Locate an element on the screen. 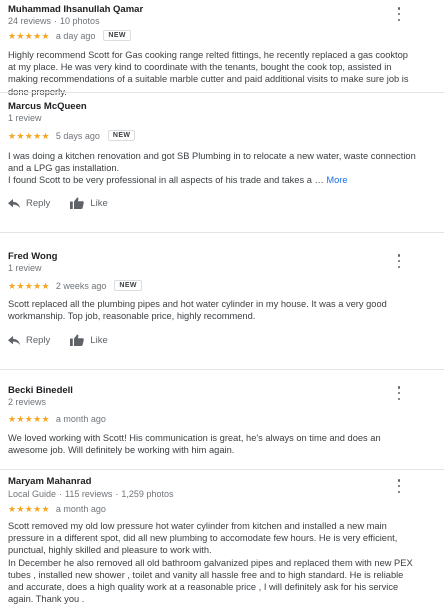 The image size is (444, 605). reviewer-name: Maryam Mahanrad is located at coordinates (49, 481).